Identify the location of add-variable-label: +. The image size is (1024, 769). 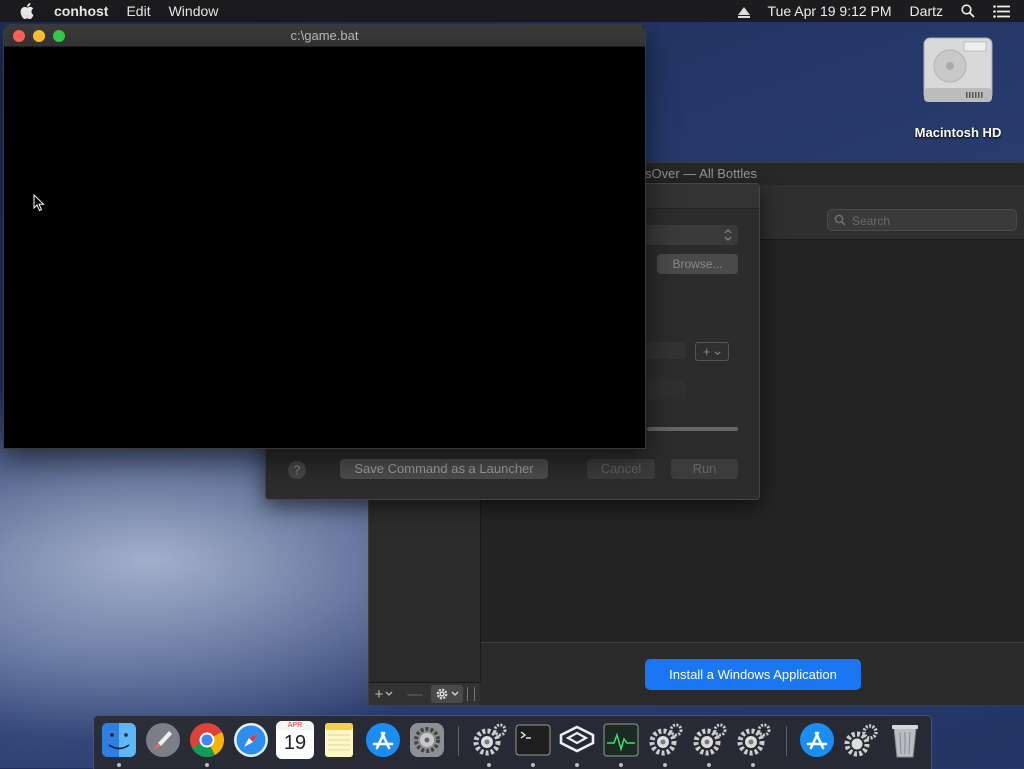
(706, 351).